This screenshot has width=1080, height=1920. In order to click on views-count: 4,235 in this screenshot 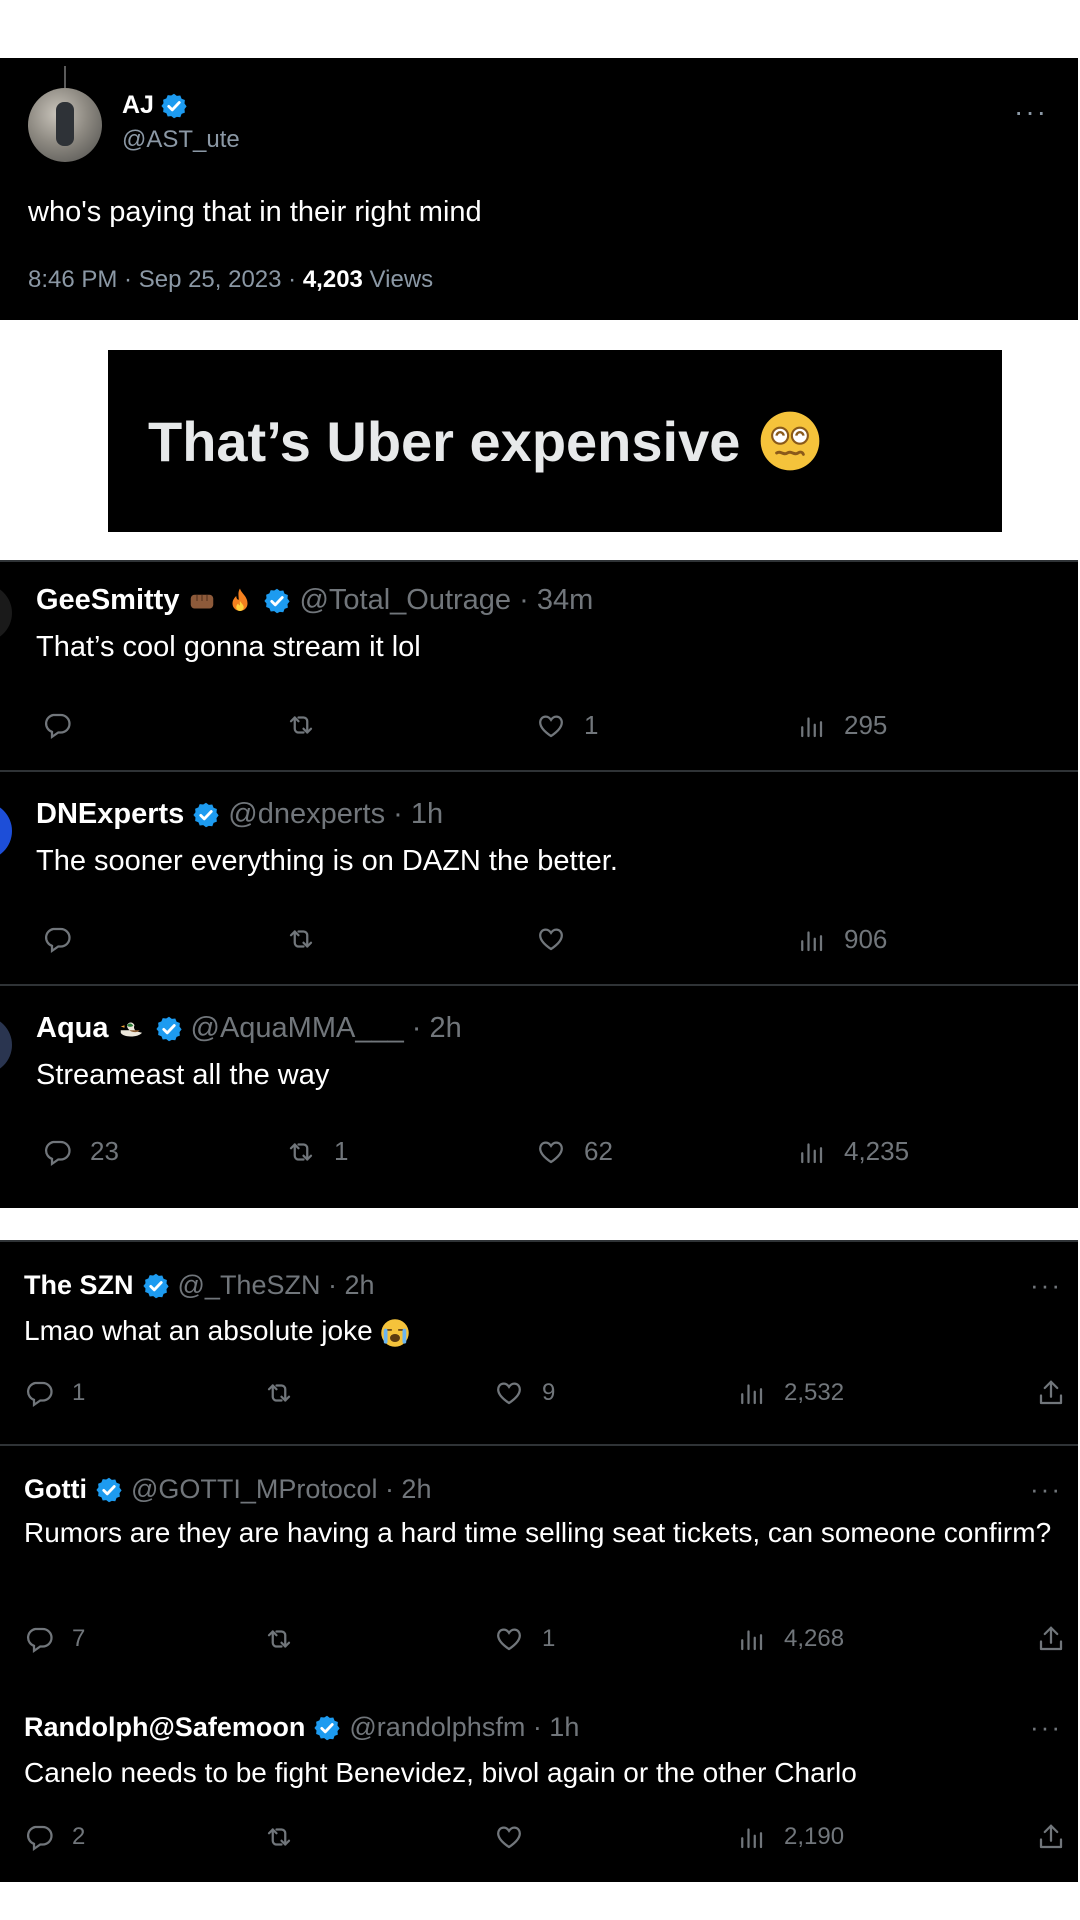, I will do `click(877, 1151)`.